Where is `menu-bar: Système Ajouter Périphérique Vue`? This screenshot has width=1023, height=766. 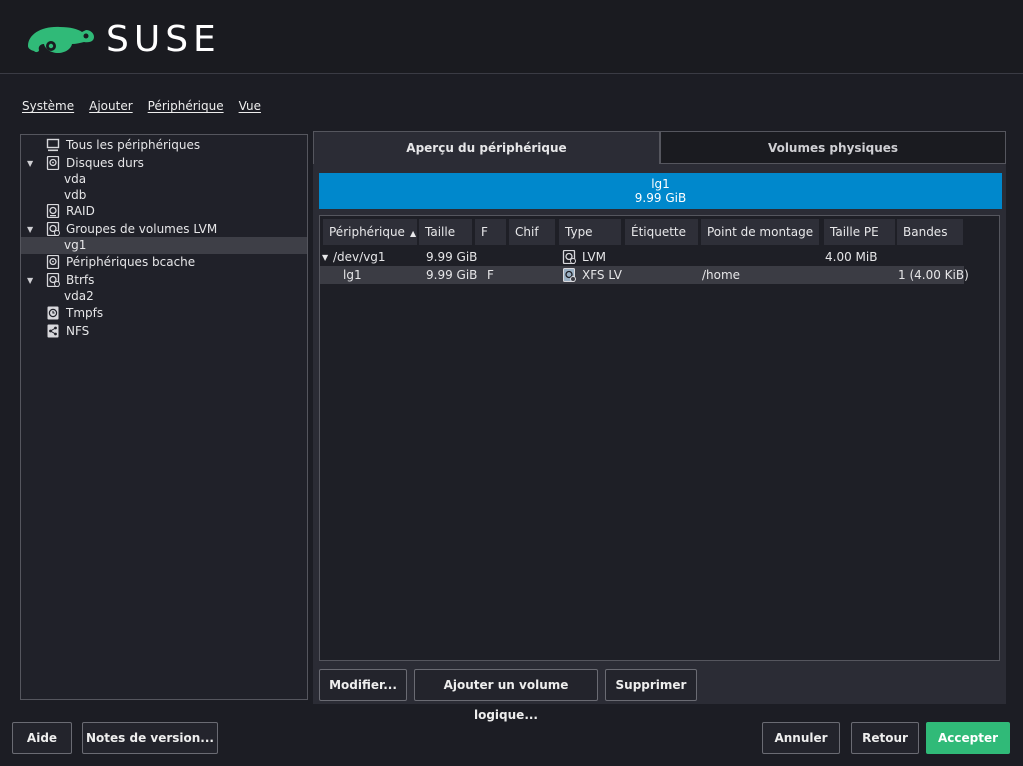
menu-bar: Système Ajouter Périphérique Vue is located at coordinates (141, 106).